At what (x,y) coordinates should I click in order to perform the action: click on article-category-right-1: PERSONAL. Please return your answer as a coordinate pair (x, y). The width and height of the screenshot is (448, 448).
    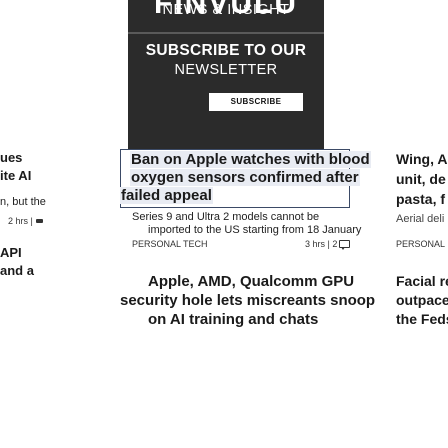
    Looking at the image, I should click on (420, 244).